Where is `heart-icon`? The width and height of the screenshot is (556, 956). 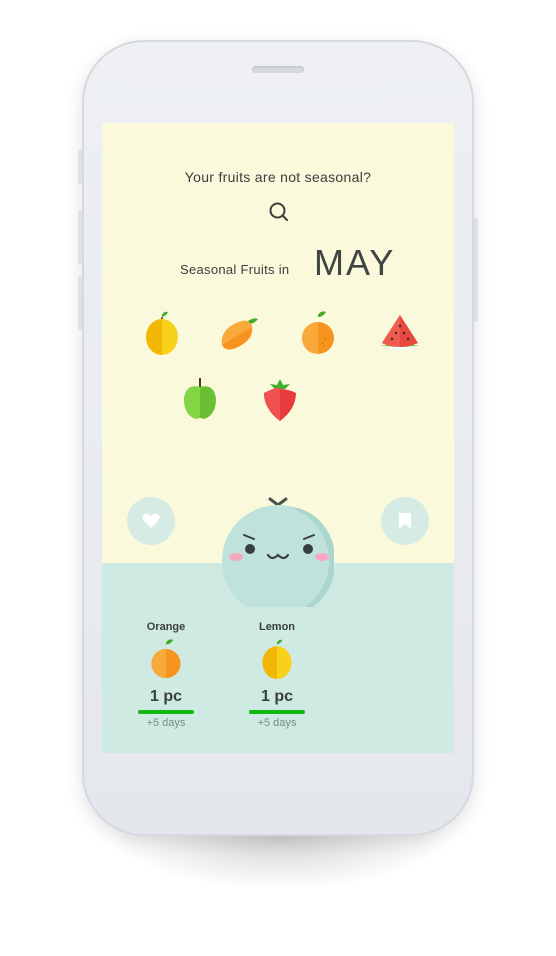
heart-icon is located at coordinates (151, 520).